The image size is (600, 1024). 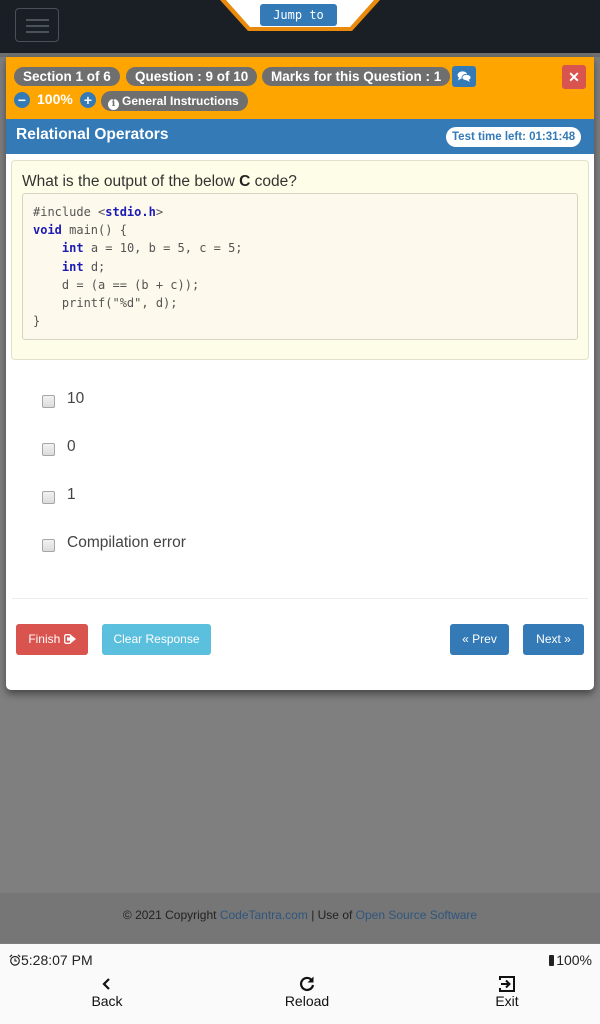 What do you see at coordinates (300, 321) in the screenshot?
I see `code-line: }` at bounding box center [300, 321].